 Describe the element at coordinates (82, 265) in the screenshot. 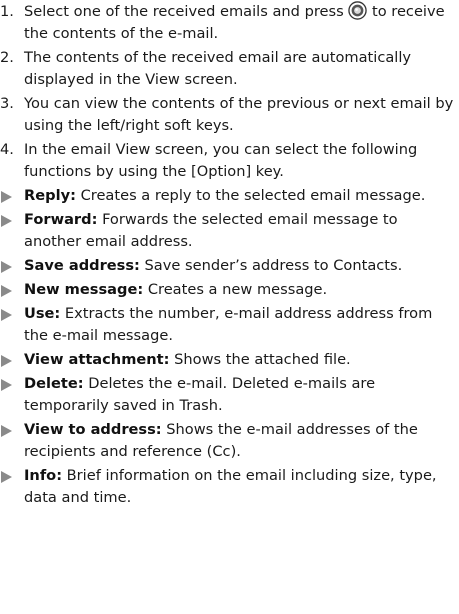

I see `option-term: Save address:` at that location.